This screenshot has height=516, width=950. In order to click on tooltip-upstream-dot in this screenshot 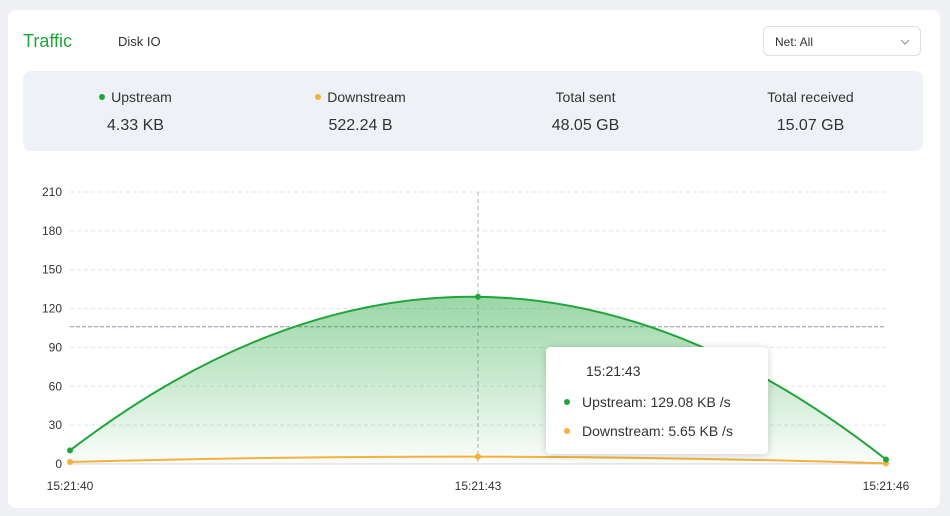, I will do `click(567, 402)`.